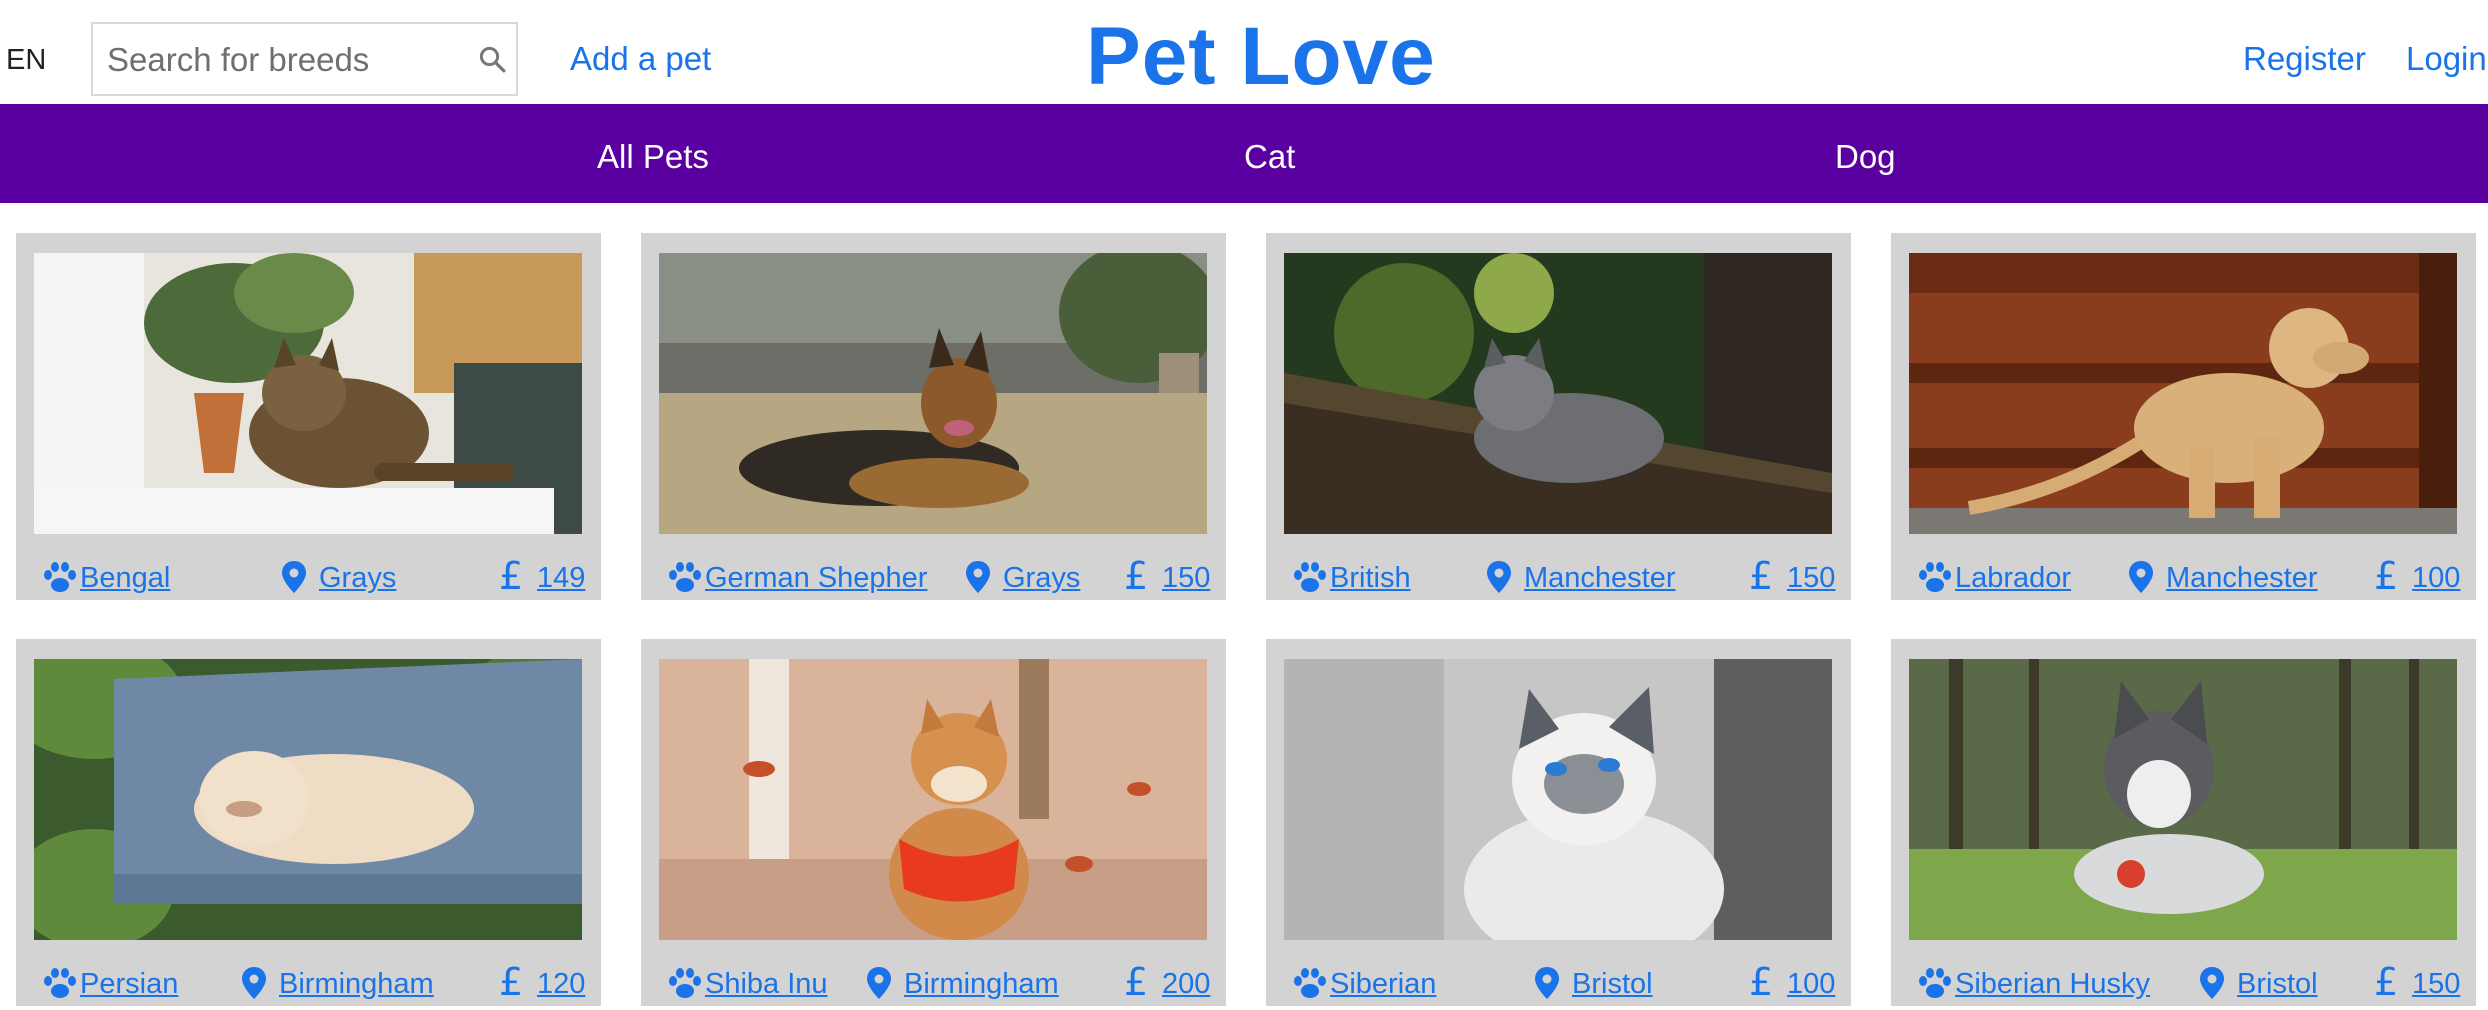 The height and width of the screenshot is (1010, 2488). Describe the element at coordinates (933, 575) in the screenshot. I see `pet-info-row: German Shepher Grays £ 150` at that location.